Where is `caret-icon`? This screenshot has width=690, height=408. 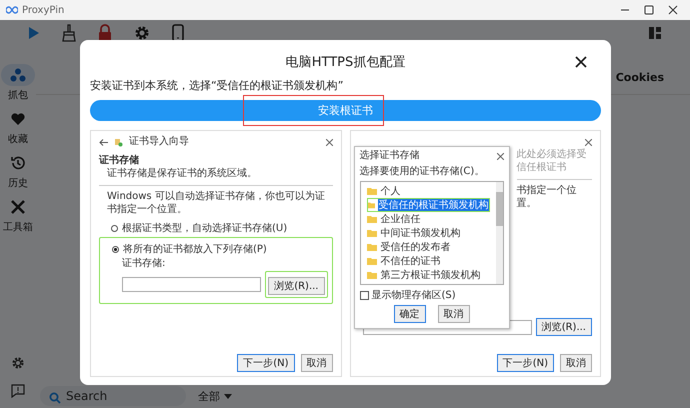
caret-icon is located at coordinates (228, 396).